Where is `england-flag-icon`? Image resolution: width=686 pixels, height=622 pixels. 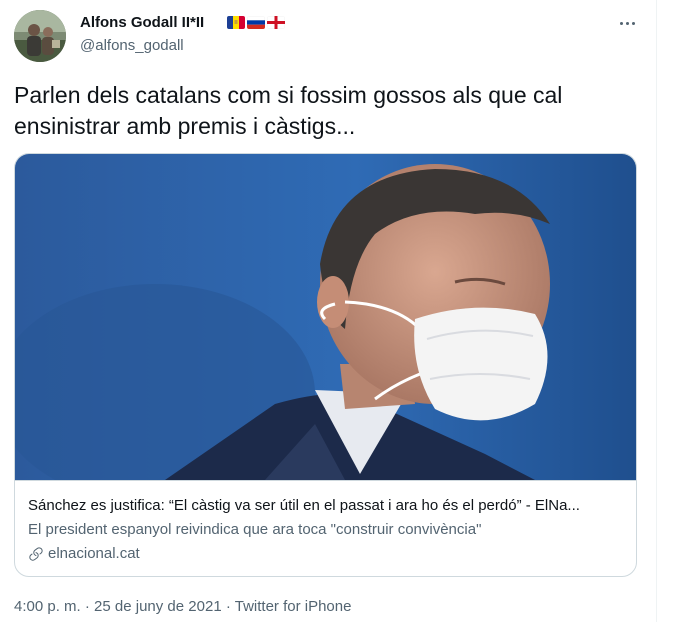
england-flag-icon is located at coordinates (276, 22).